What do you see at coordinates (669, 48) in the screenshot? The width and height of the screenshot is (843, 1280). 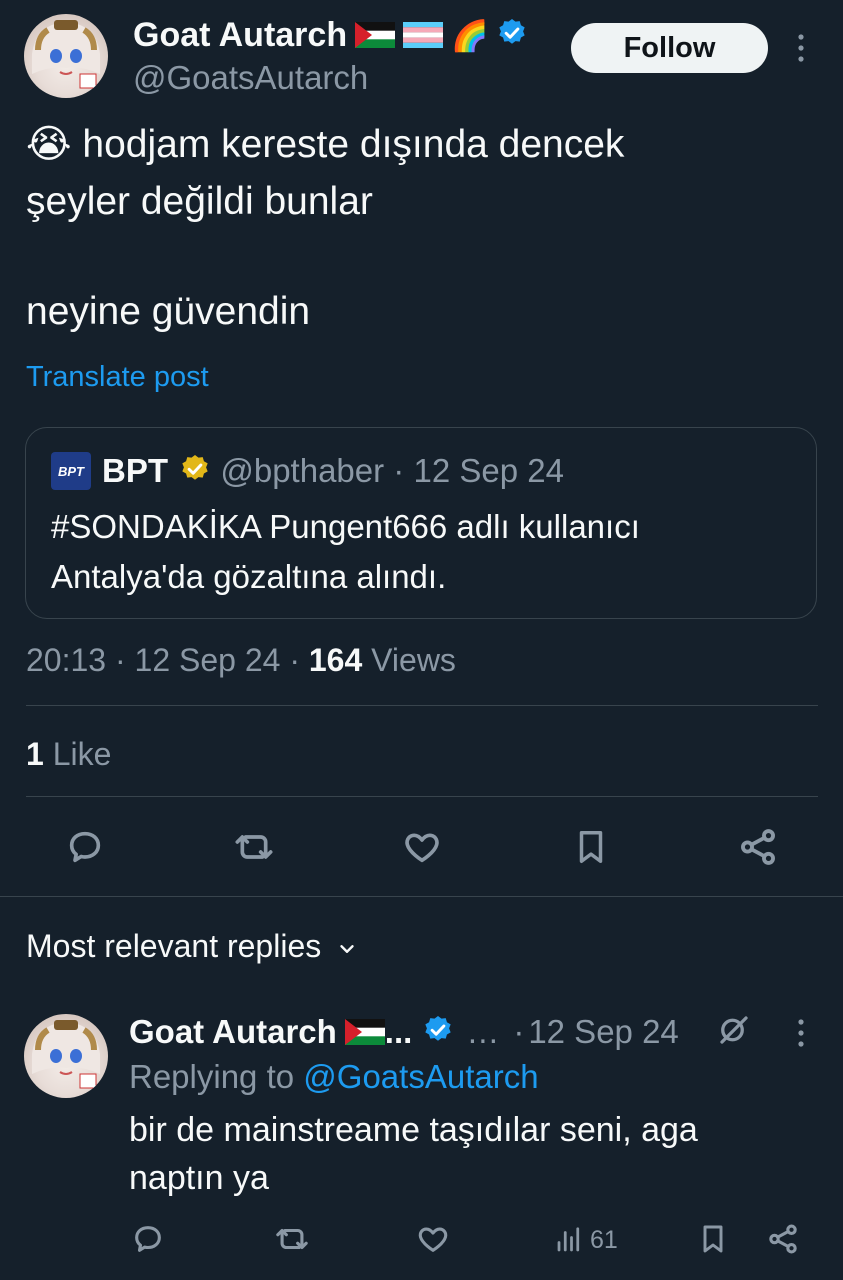 I see `follow-button: Follow` at bounding box center [669, 48].